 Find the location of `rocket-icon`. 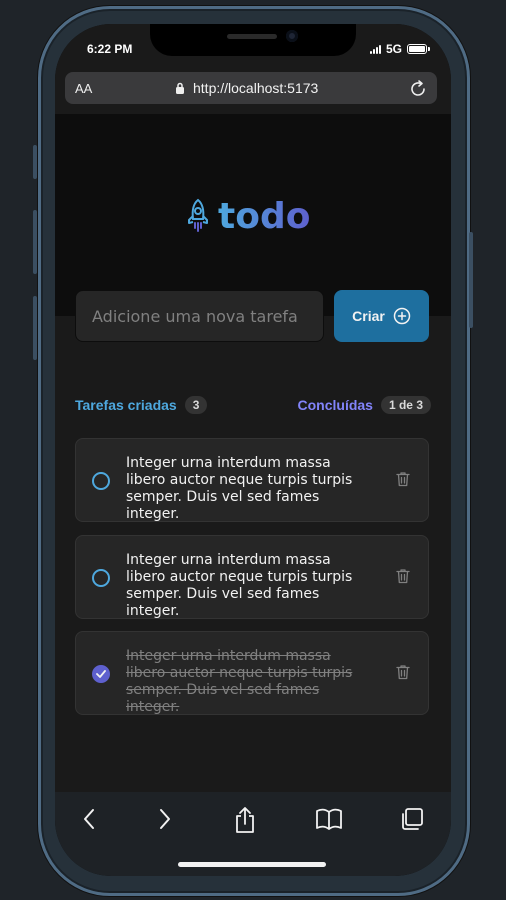

rocket-icon is located at coordinates (198, 215).